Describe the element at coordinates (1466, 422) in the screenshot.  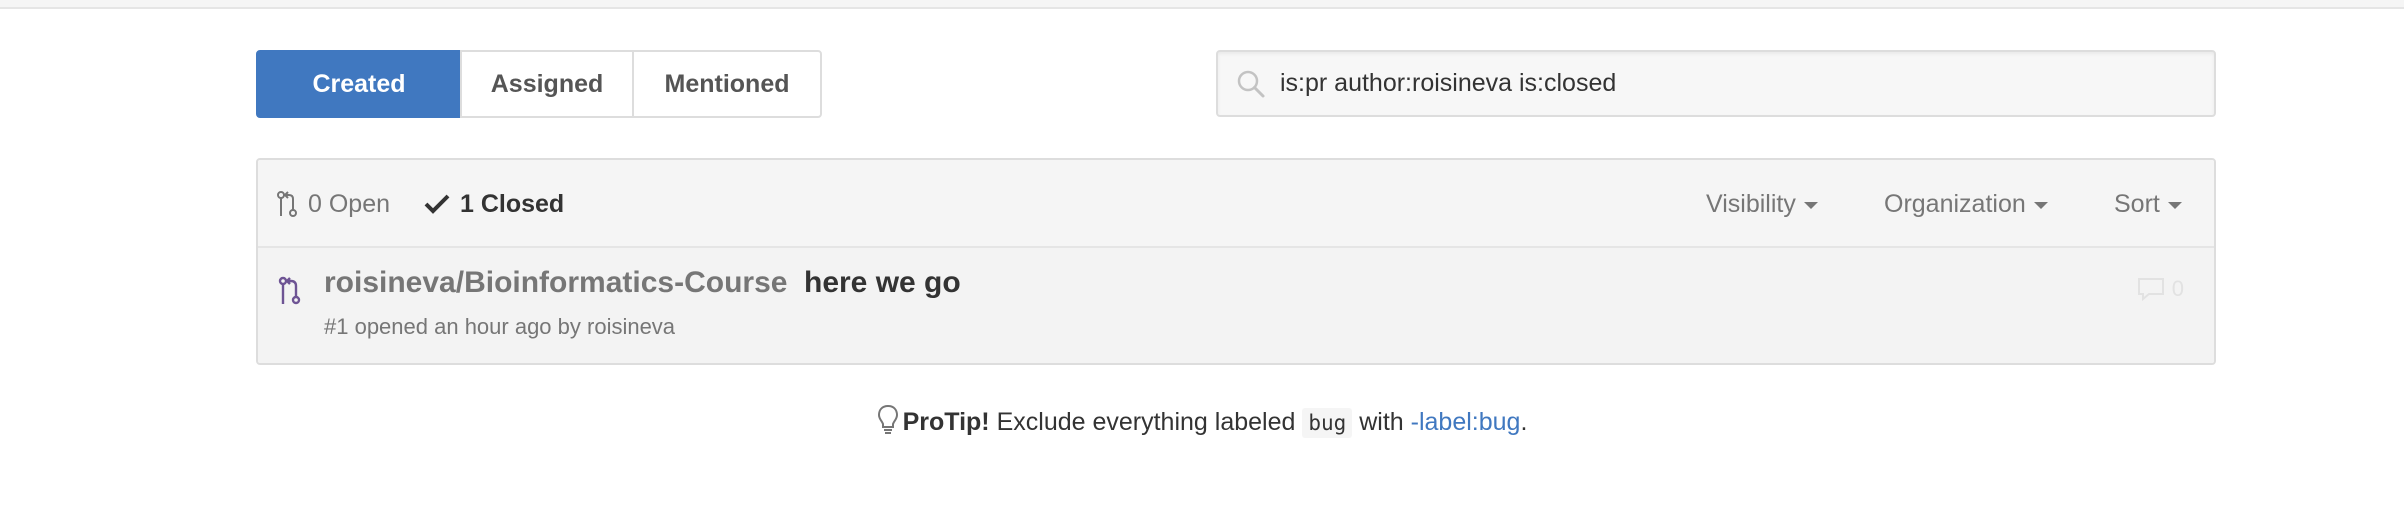
I see `protip-link: -label:bug` at that location.